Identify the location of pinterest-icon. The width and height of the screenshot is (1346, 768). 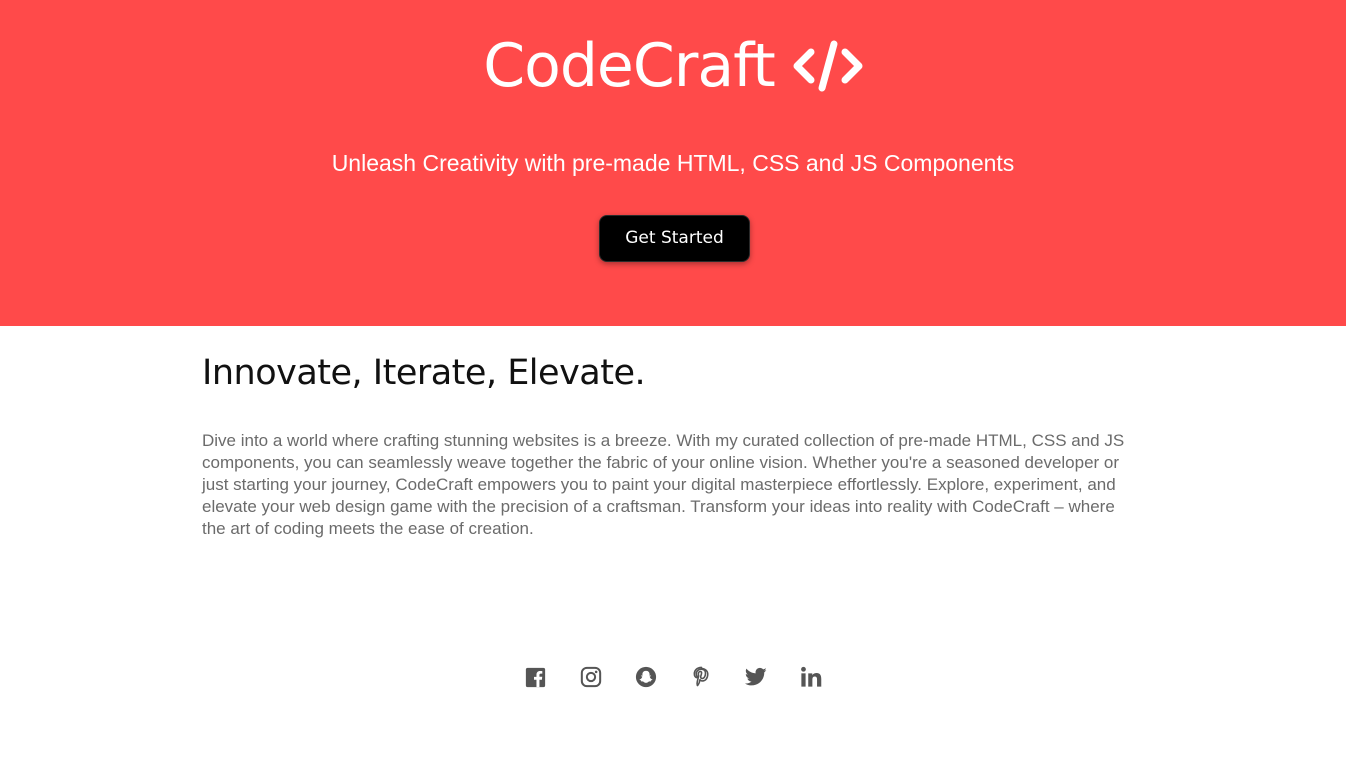
(701, 677).